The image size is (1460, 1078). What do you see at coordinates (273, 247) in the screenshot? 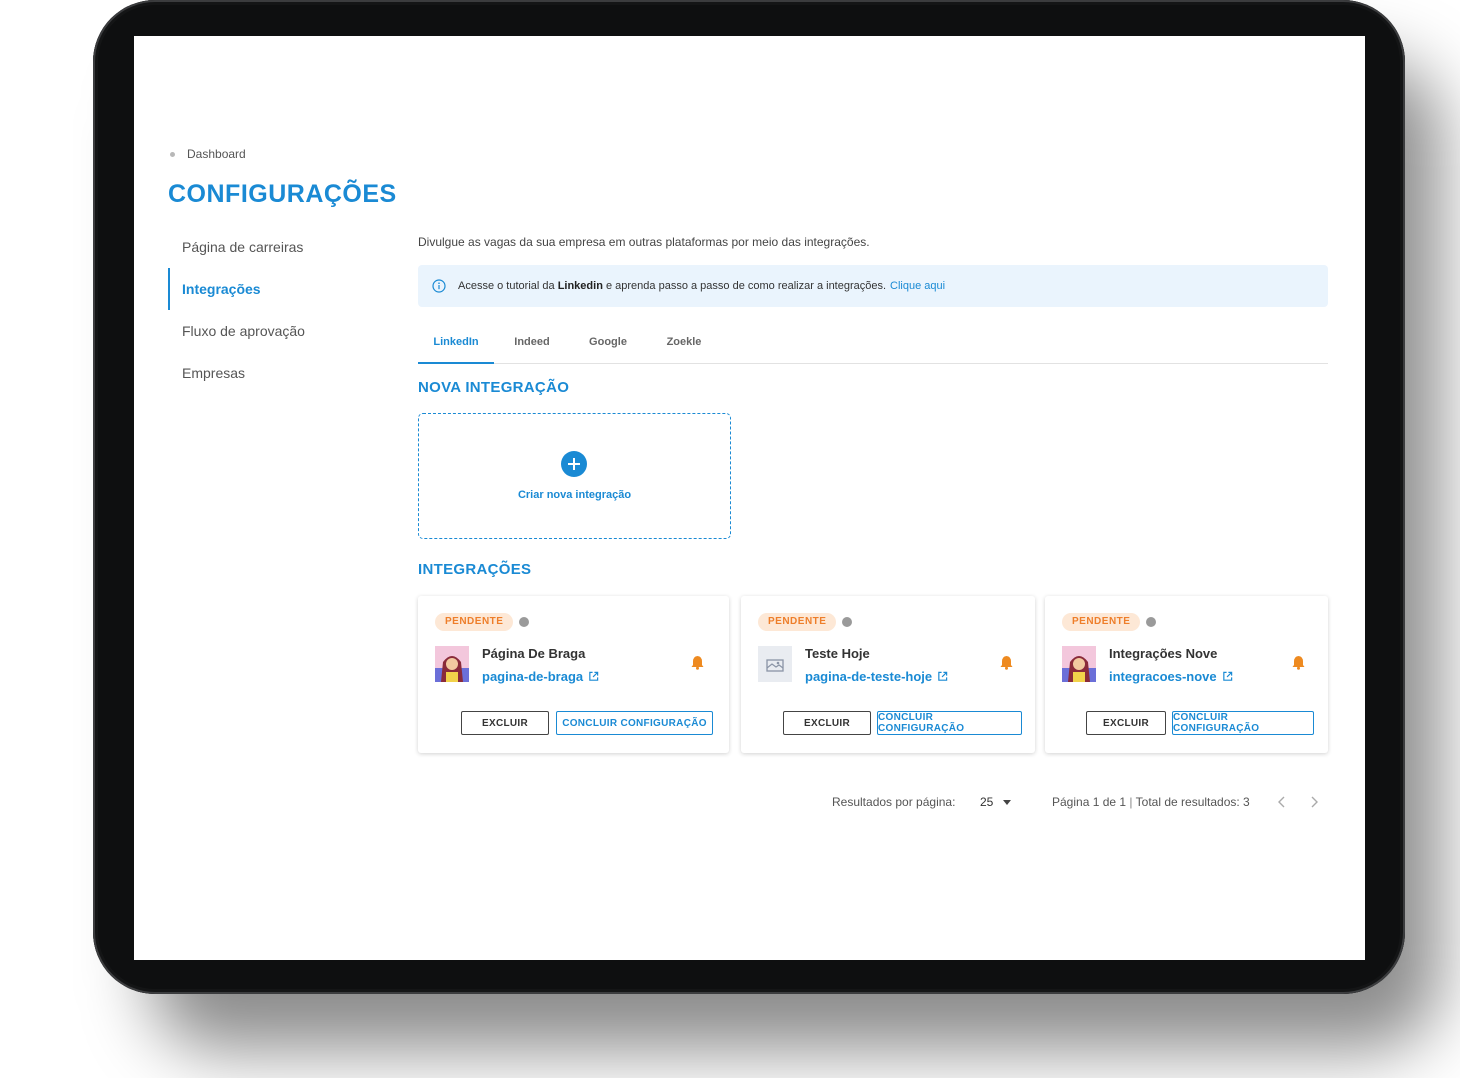
I see `sidebar-item-careers-page: Página de carreiras` at bounding box center [273, 247].